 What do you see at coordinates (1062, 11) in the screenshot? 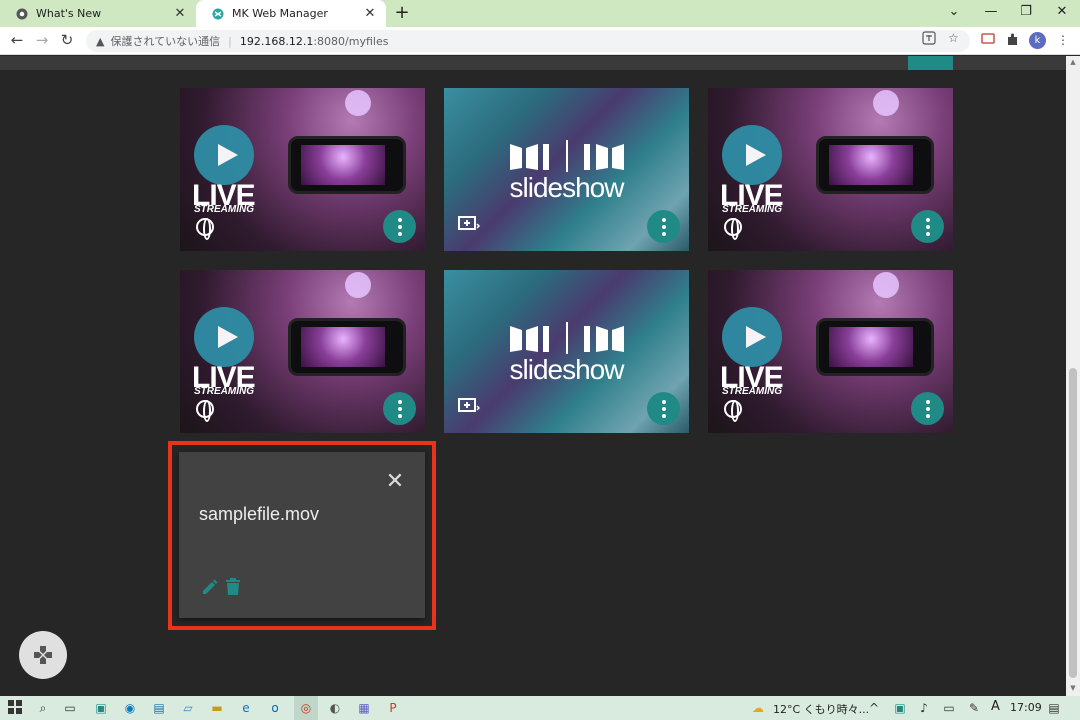
I see `close-window-button: ✕` at bounding box center [1062, 11].